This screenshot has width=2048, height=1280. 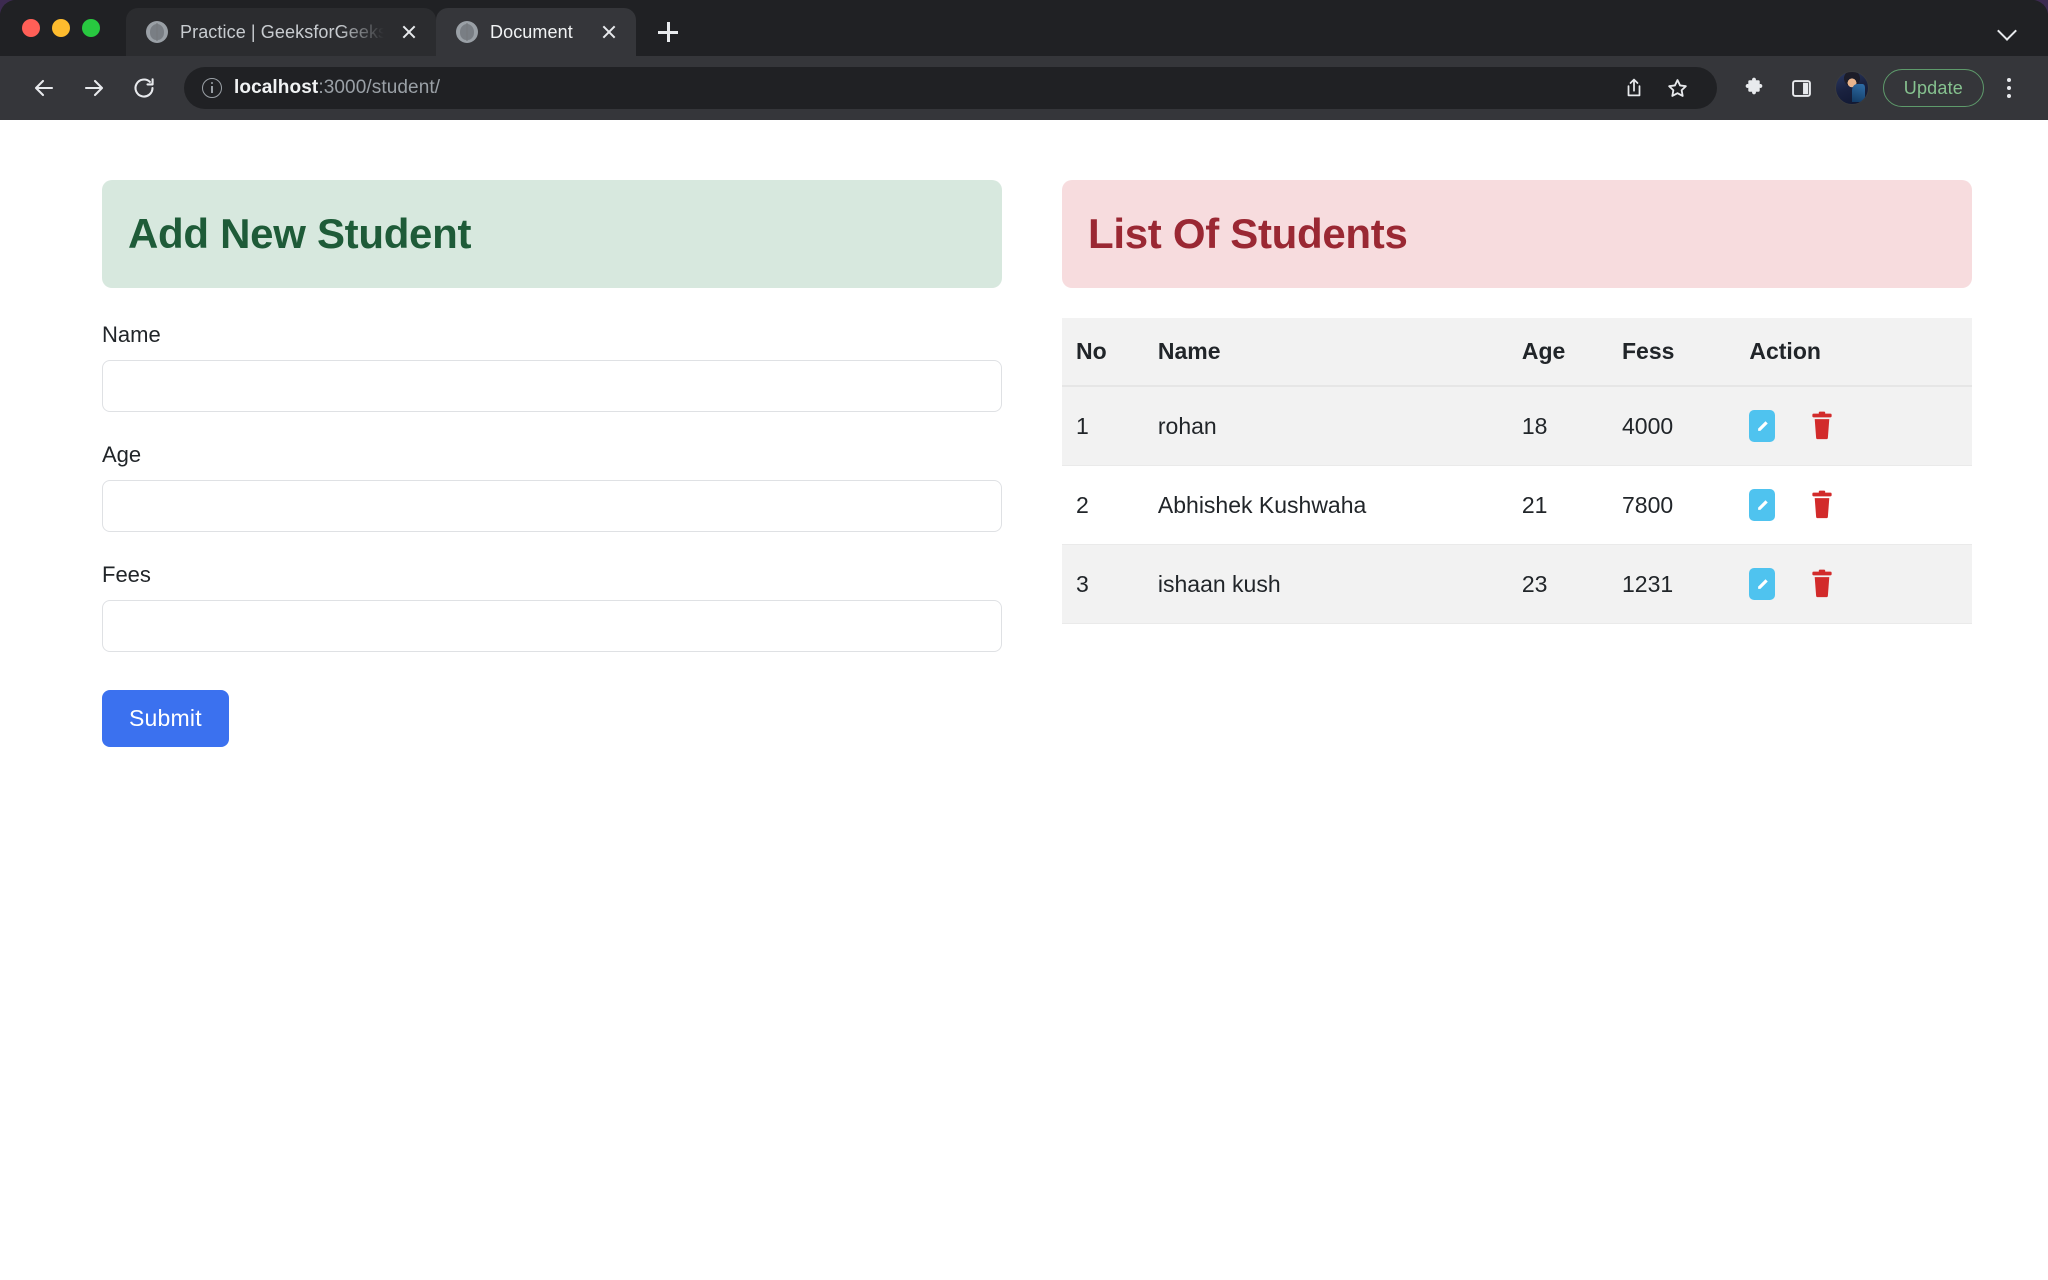 I want to click on cell-name: rohan, so click(x=1325, y=426).